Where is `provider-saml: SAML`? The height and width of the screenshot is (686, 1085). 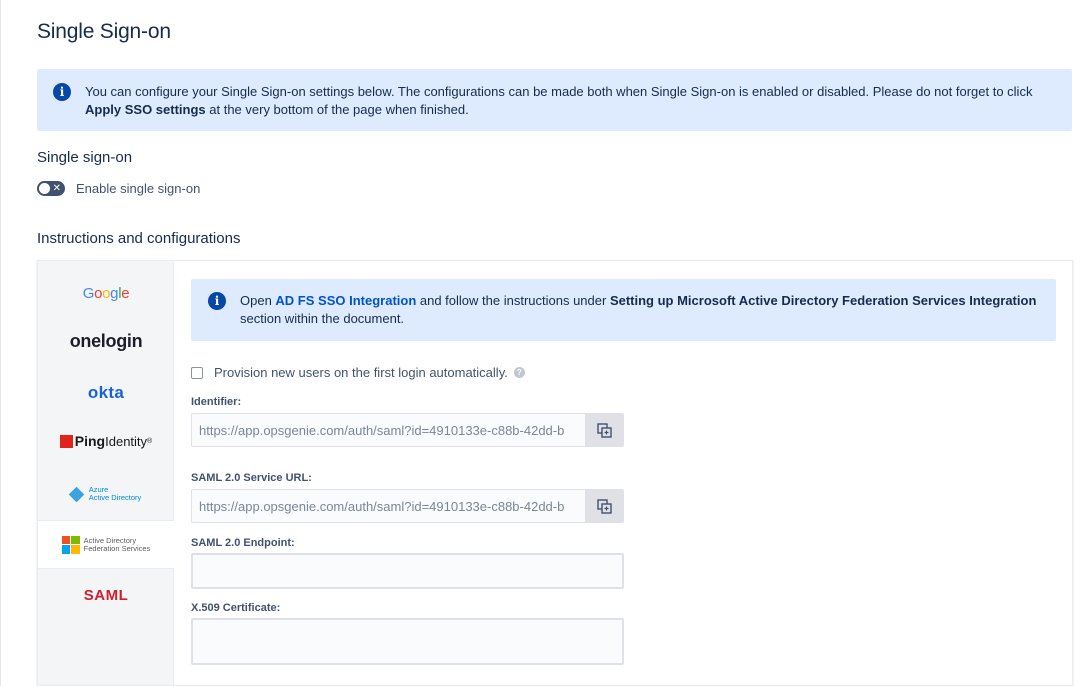
provider-saml: SAML is located at coordinates (106, 595).